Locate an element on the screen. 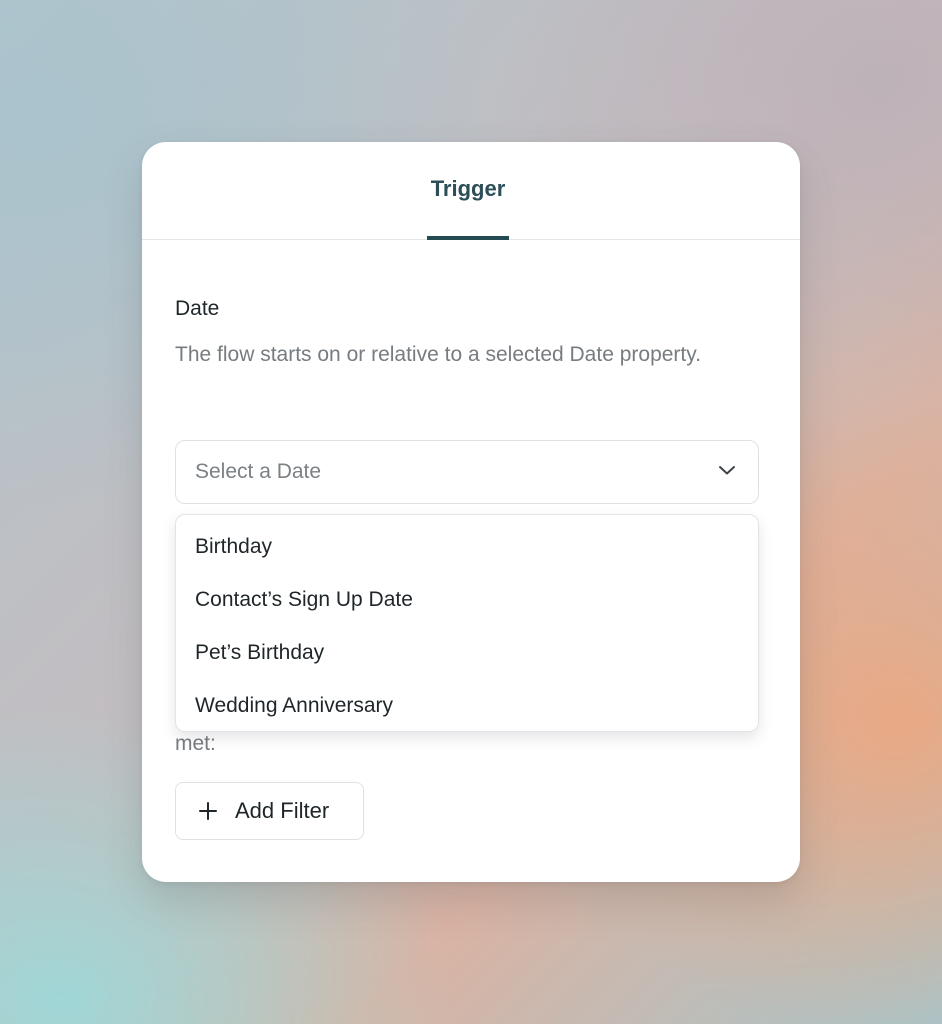 This screenshot has width=942, height=1024. chevron-down-icon is located at coordinates (727, 470).